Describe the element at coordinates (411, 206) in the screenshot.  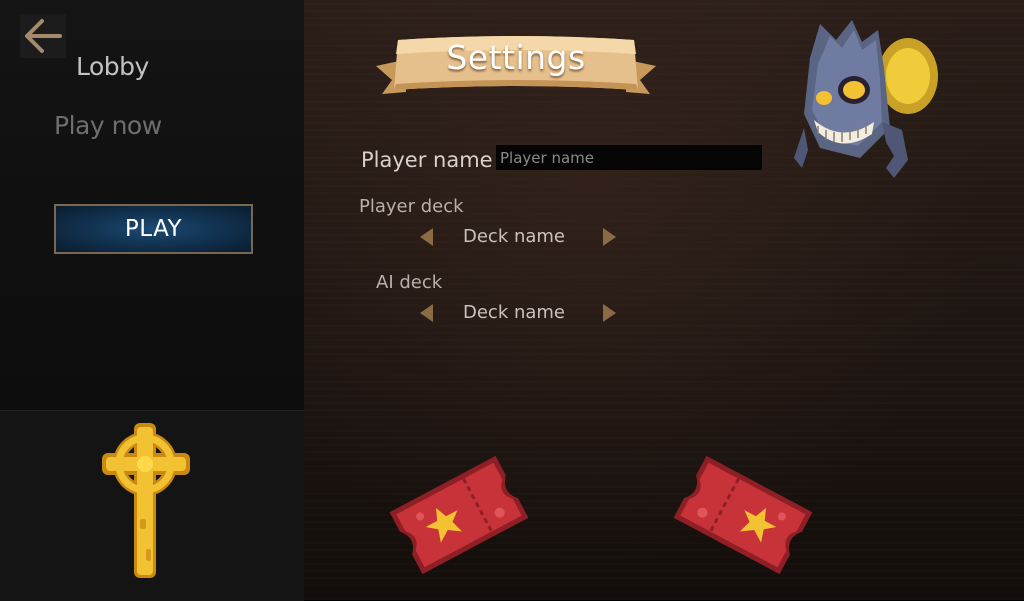
I see `player-deck-label: Player deck` at that location.